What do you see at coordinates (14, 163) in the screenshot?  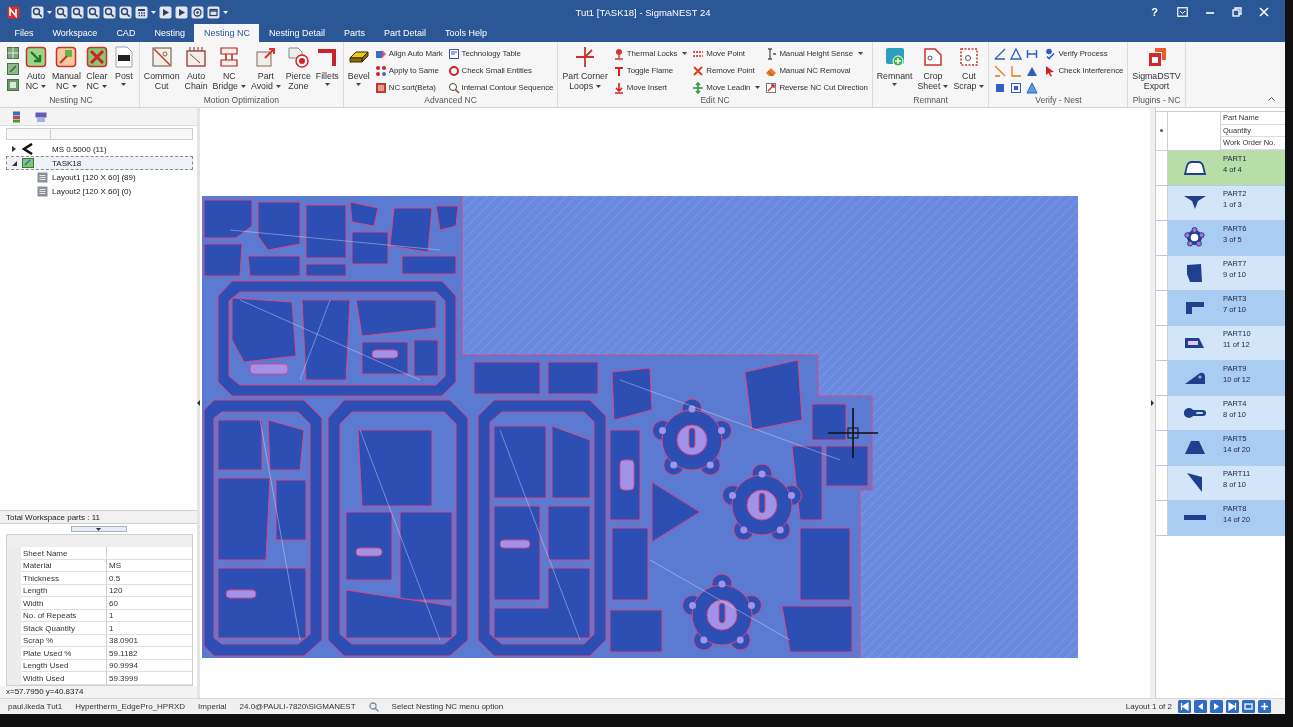 I see `caret-down-icon` at bounding box center [14, 163].